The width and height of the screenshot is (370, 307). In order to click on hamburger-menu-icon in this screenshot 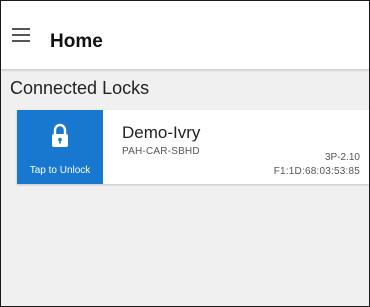, I will do `click(21, 35)`.